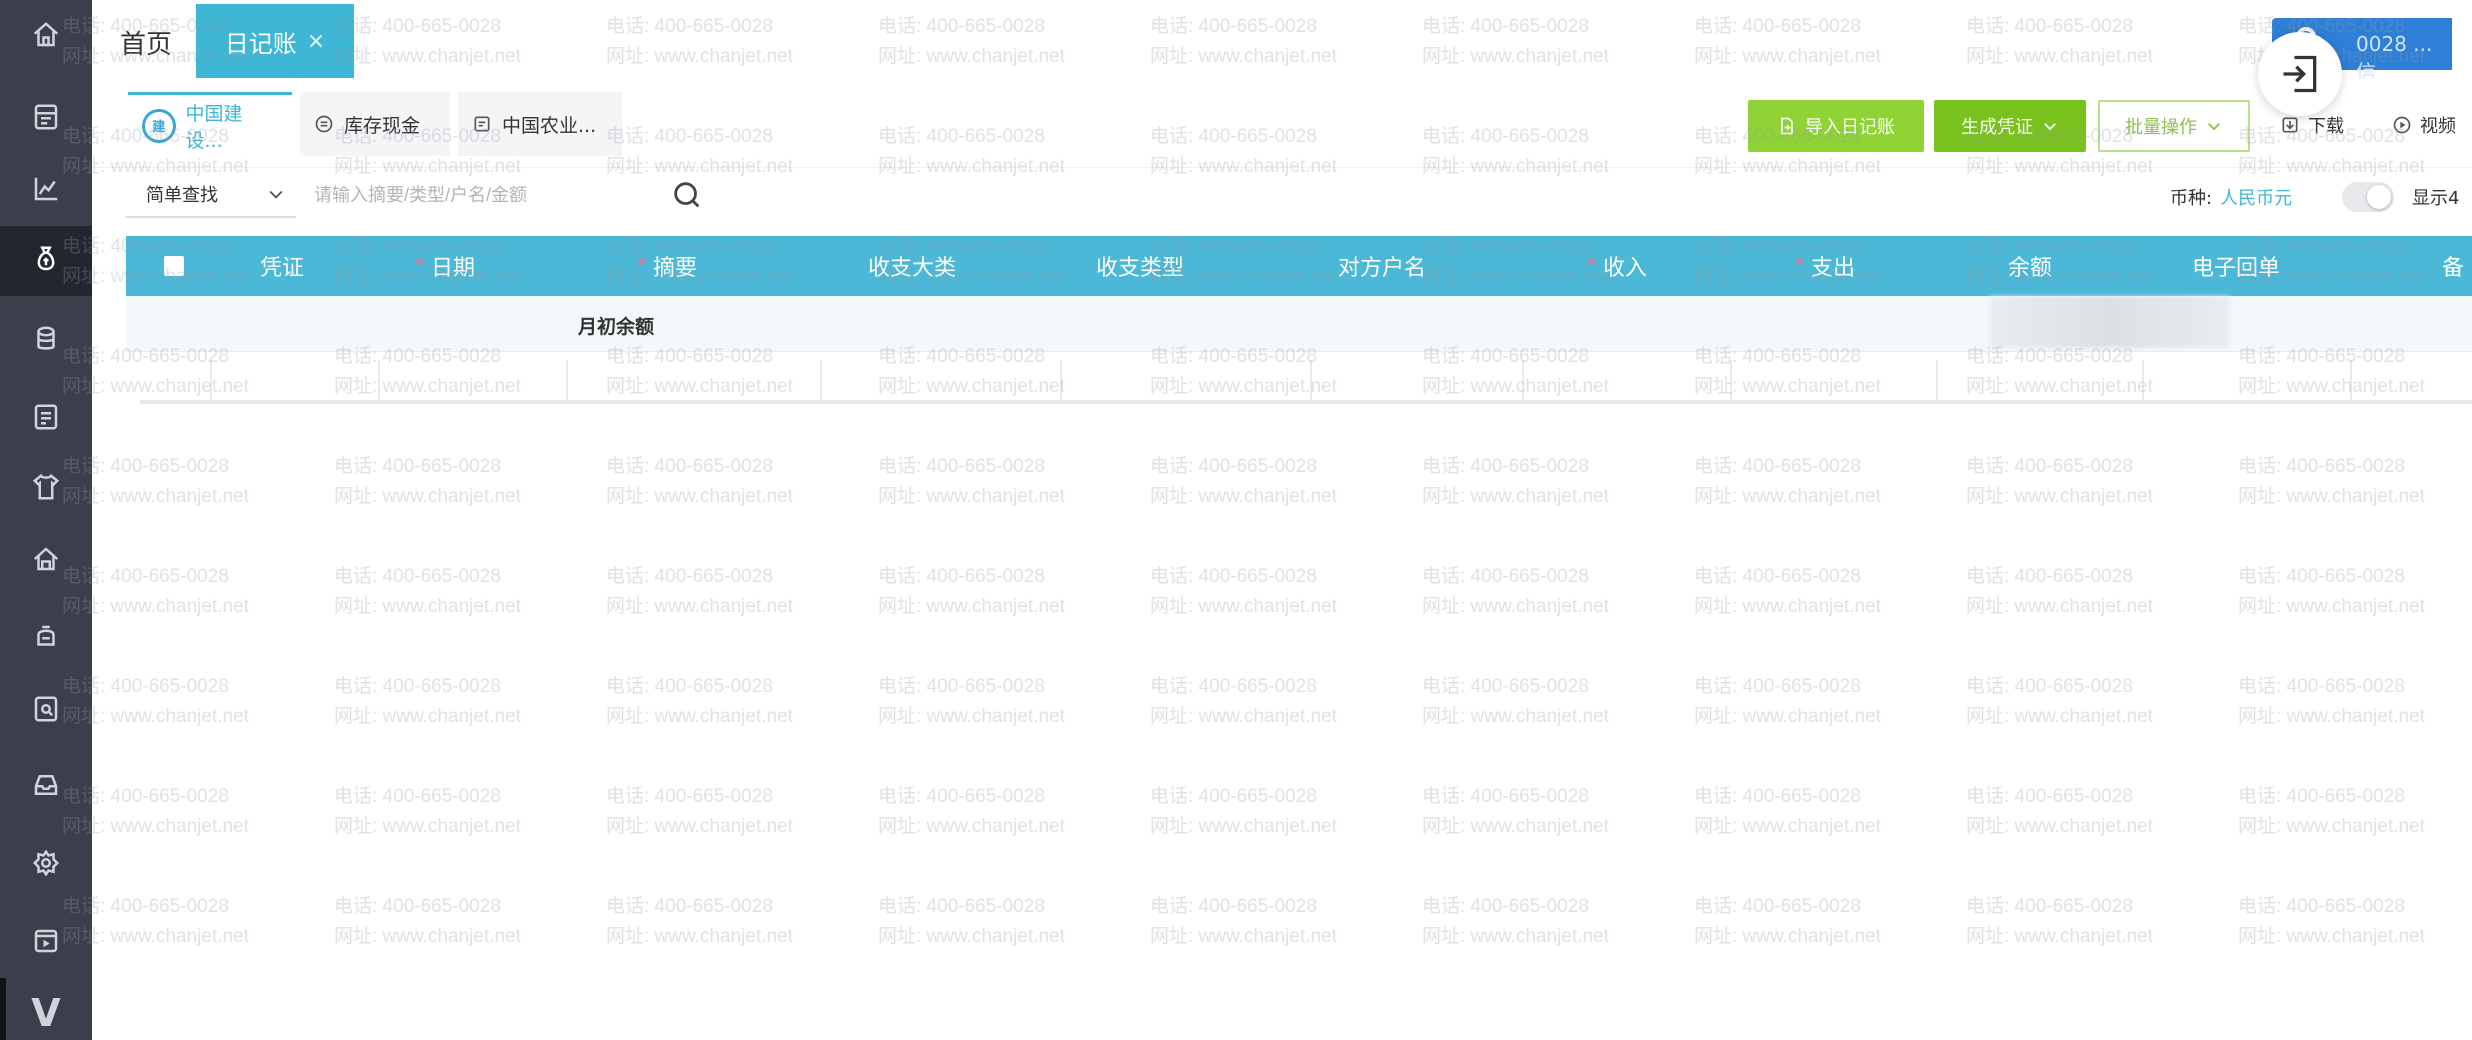 The image size is (2472, 1040). Describe the element at coordinates (146, 42) in the screenshot. I see `tab-home: 首页` at that location.